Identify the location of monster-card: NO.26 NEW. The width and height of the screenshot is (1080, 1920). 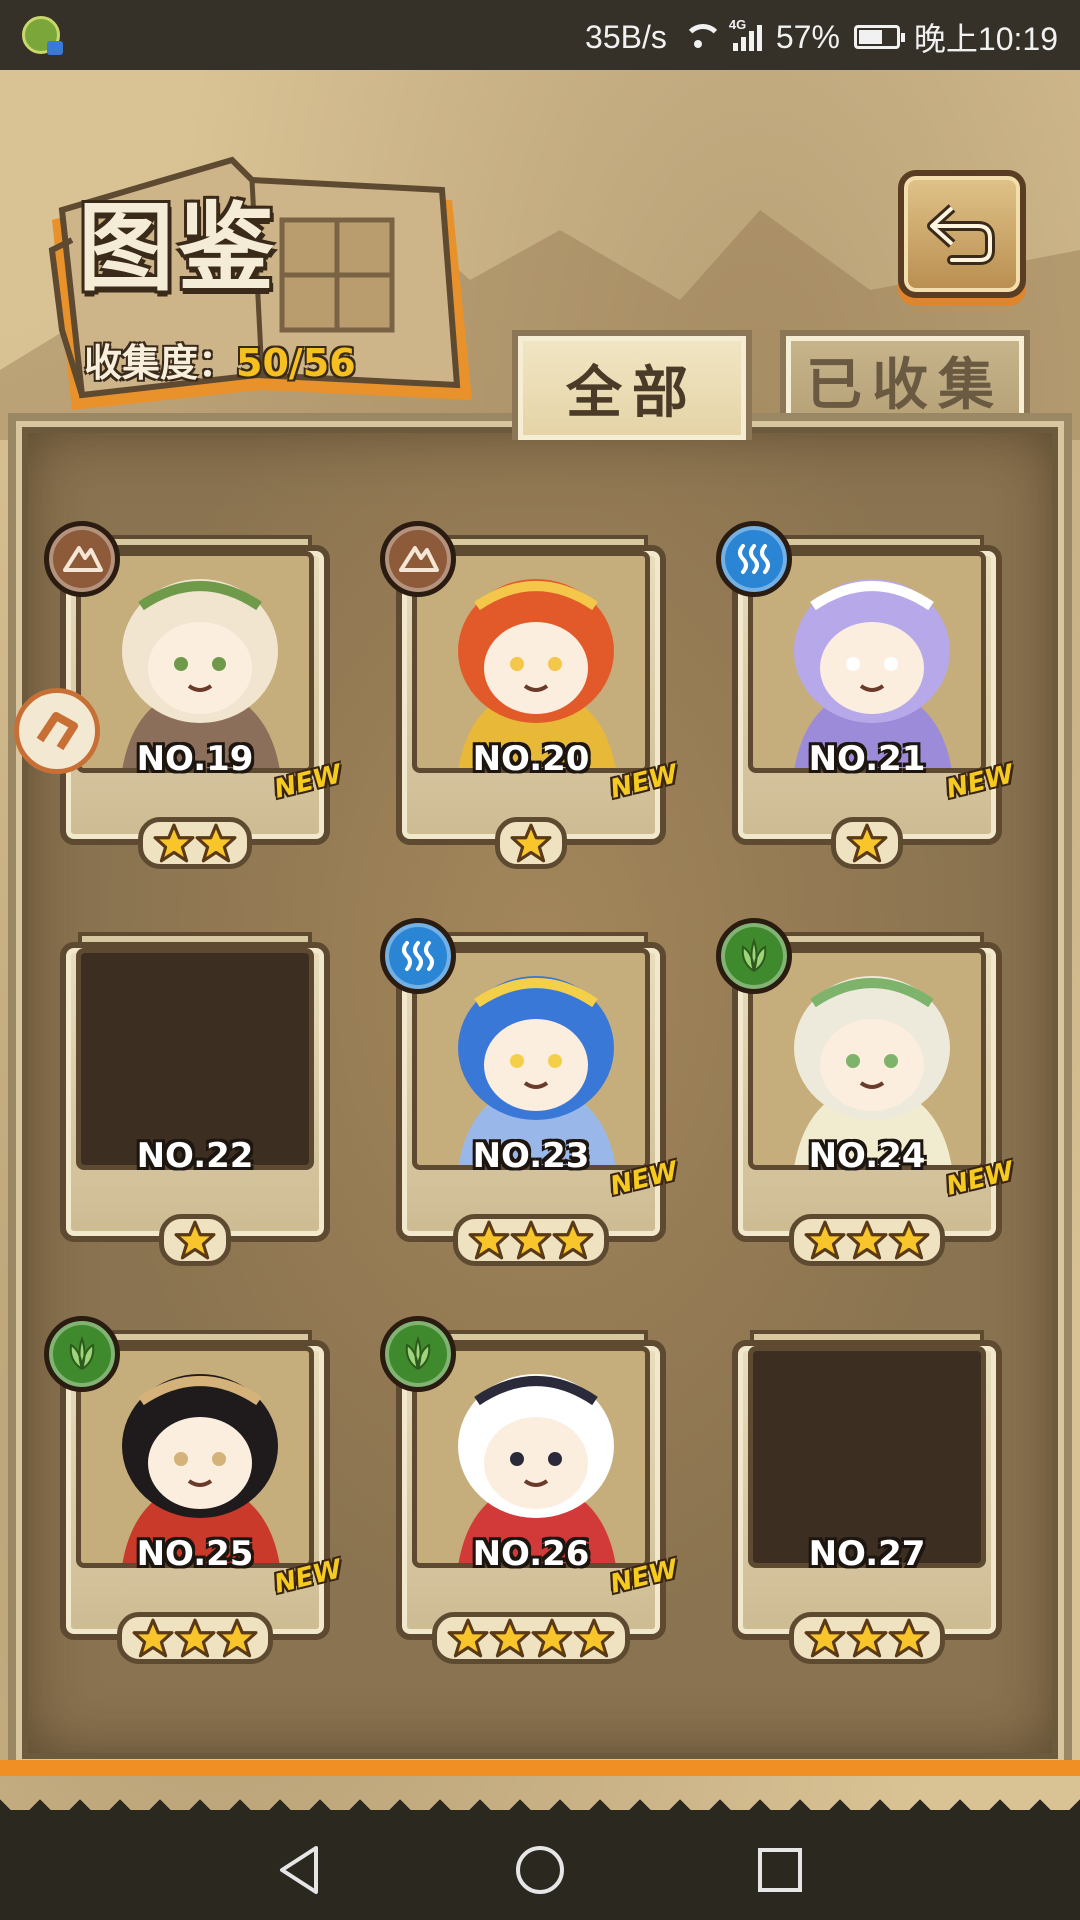
(530, 1490).